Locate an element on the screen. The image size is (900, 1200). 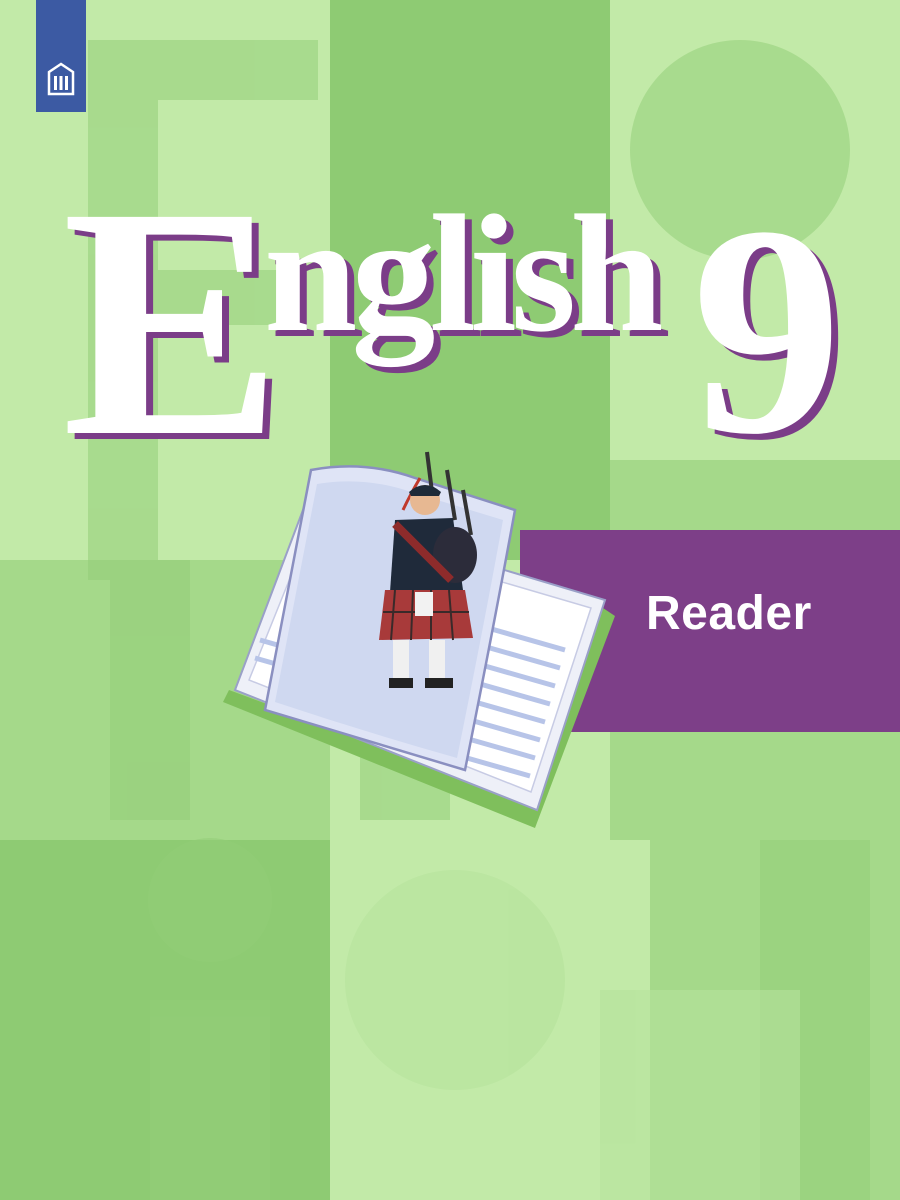
publisher-logo-icon is located at coordinates (61, 79).